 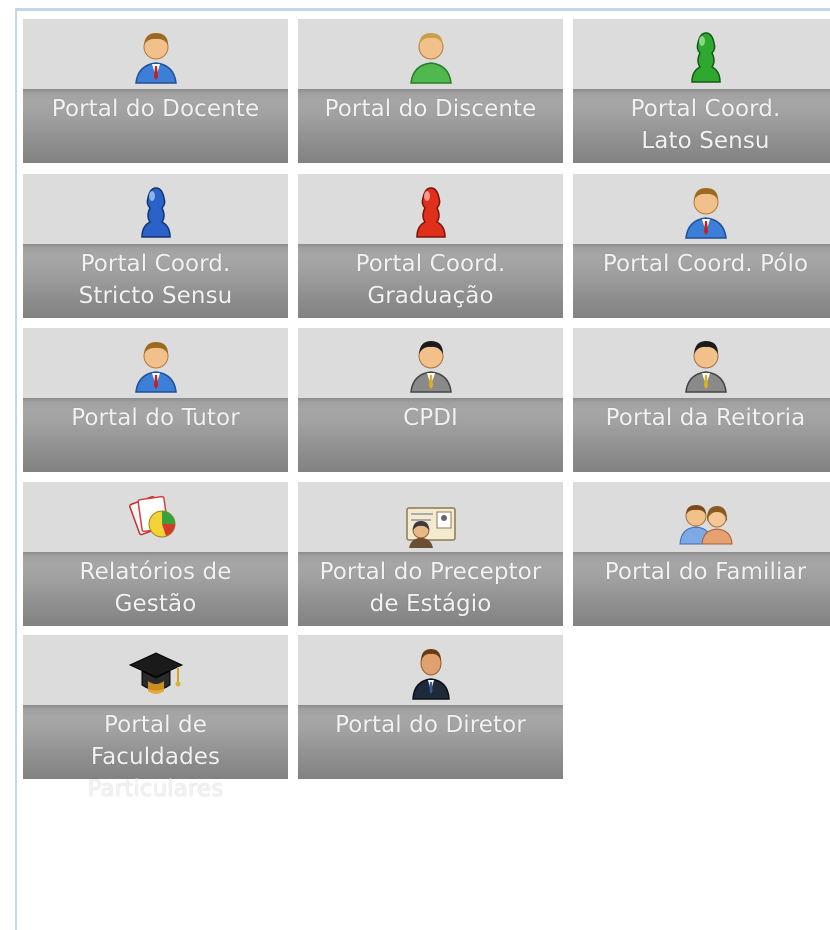 What do you see at coordinates (155, 757) in the screenshot?
I see `tile-label: Portal de Faculdades Particulares` at bounding box center [155, 757].